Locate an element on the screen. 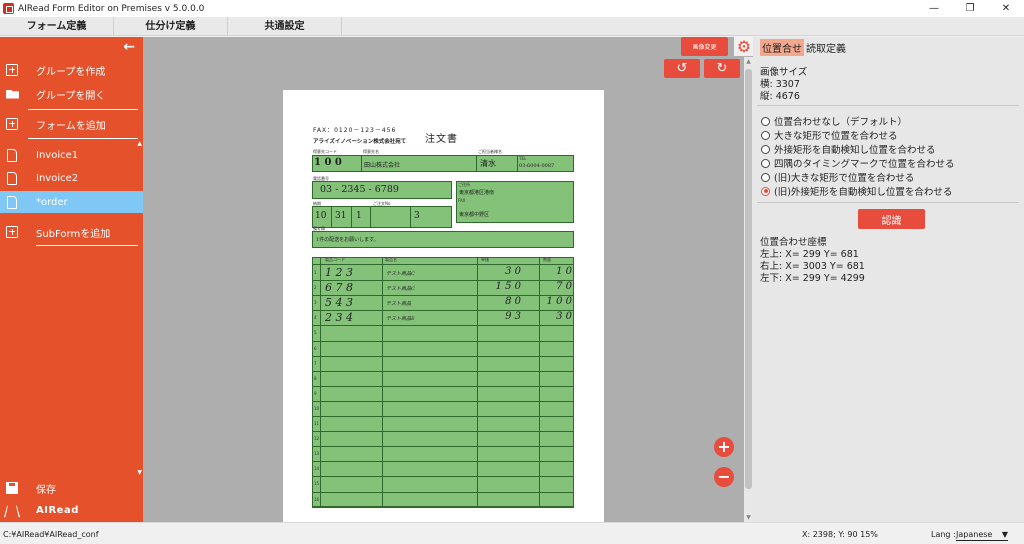 The width and height of the screenshot is (1024, 544). label-qty: 数量 is located at coordinates (547, 259).